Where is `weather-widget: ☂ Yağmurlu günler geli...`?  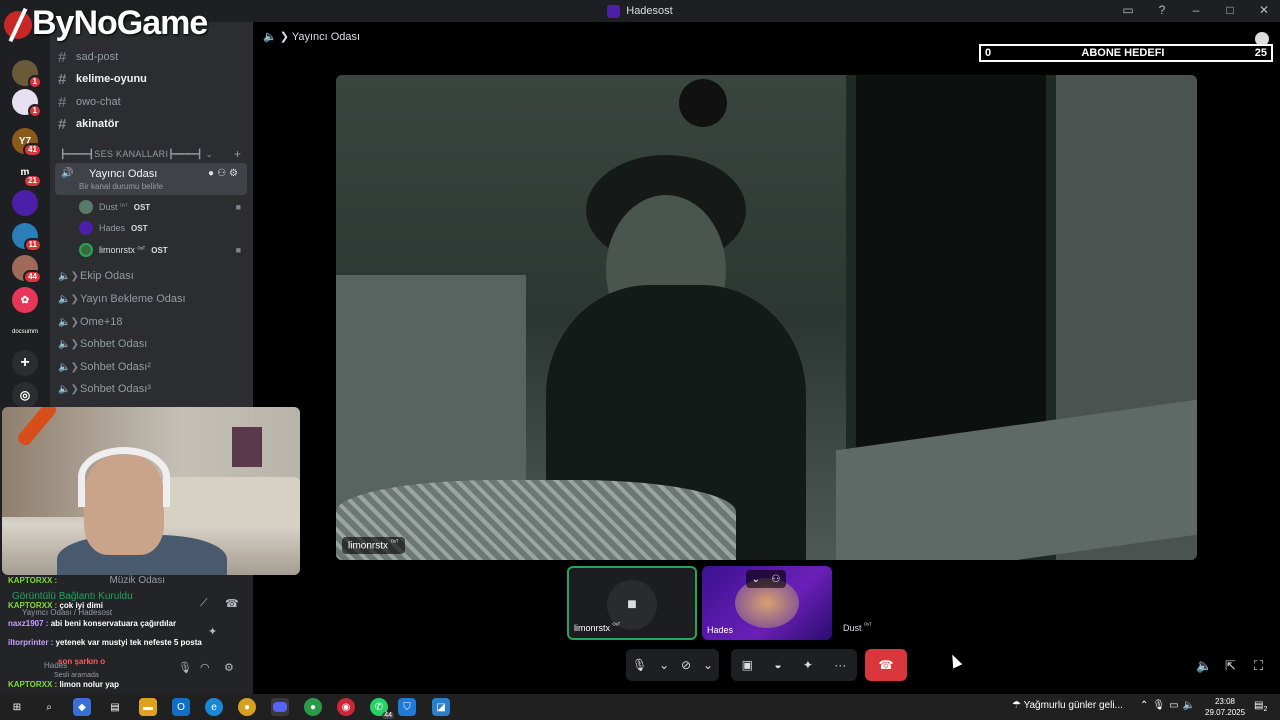
weather-widget: ☂ Yağmurlu günler geli... is located at coordinates (1067, 705).